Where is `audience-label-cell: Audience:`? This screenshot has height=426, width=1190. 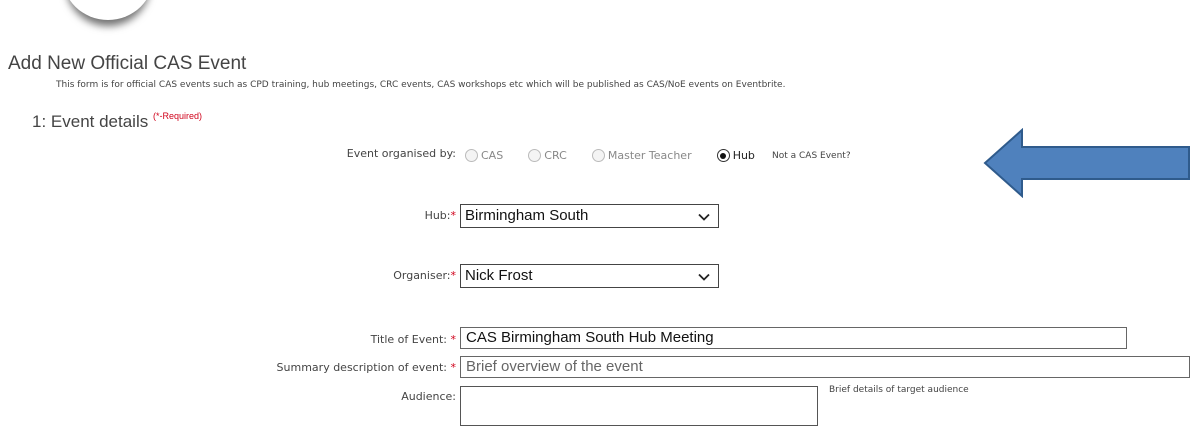 audience-label-cell: Audience: is located at coordinates (228, 402).